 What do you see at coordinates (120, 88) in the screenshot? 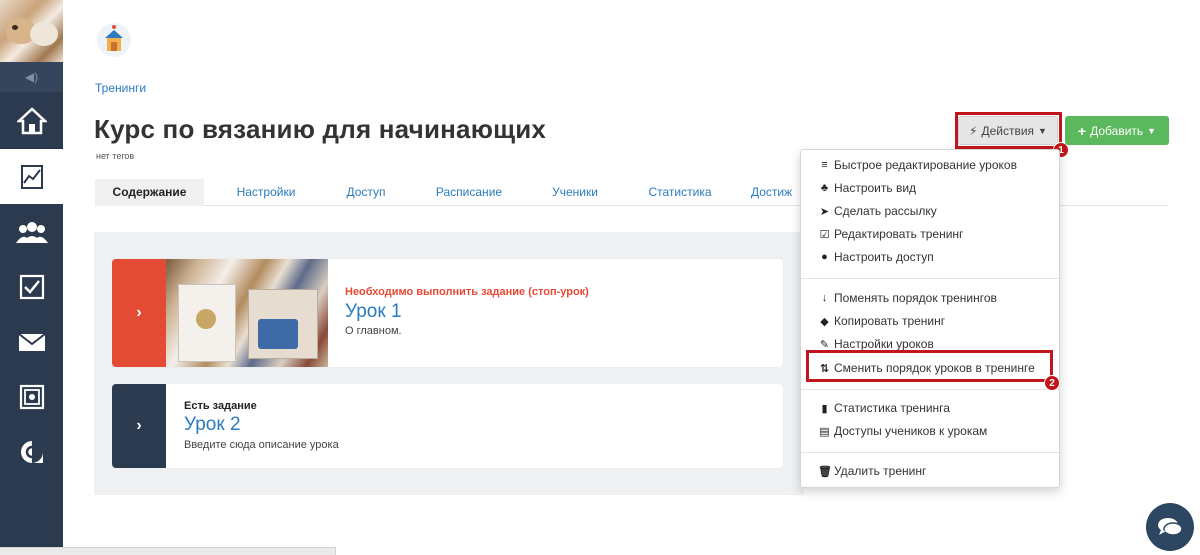
I see `breadcrumb: Тренинги` at bounding box center [120, 88].